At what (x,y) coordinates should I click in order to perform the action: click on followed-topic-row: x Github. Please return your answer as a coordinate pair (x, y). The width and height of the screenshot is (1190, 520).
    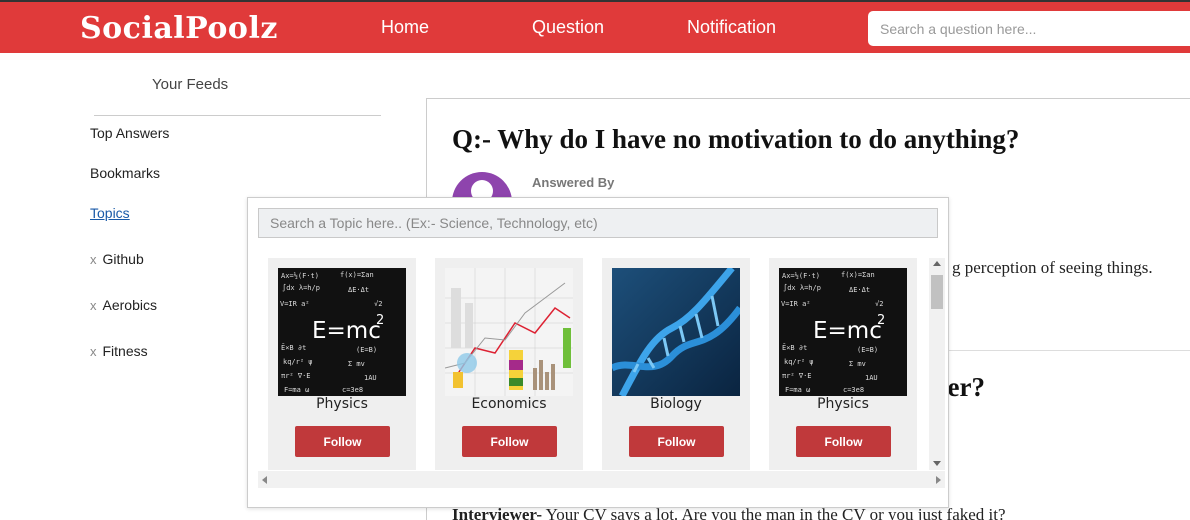
    Looking at the image, I should click on (117, 259).